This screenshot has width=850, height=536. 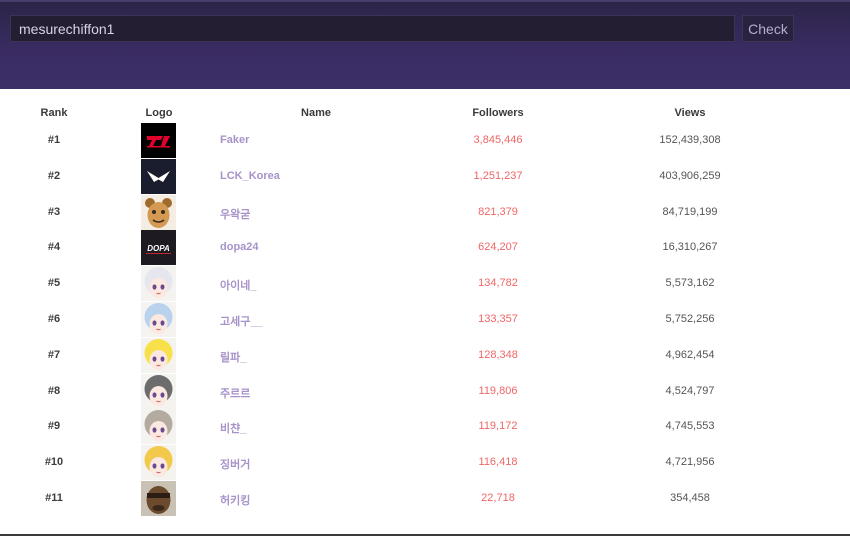 What do you see at coordinates (498, 283) in the screenshot?
I see `followers-cell: 134,782` at bounding box center [498, 283].